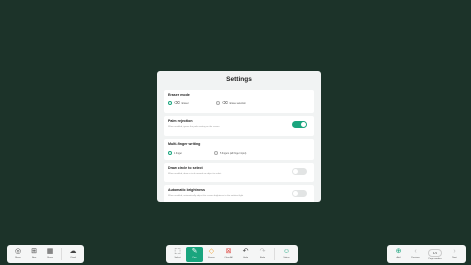 This screenshot has width=471, height=265. What do you see at coordinates (286, 251) in the screenshot?
I see `status-icon: ☺` at bounding box center [286, 251].